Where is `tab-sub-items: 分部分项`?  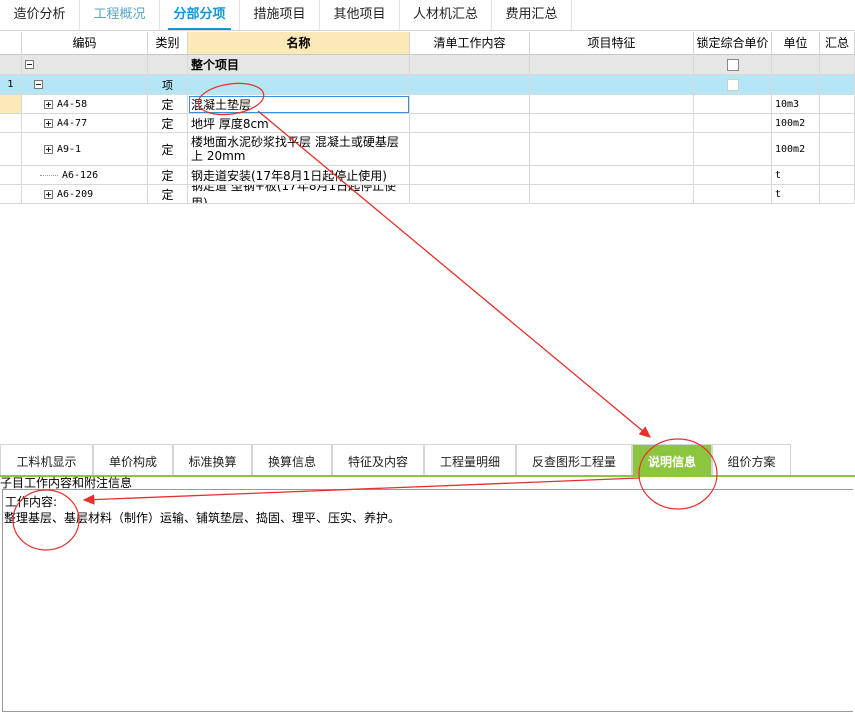 tab-sub-items: 分部分项 is located at coordinates (200, 15).